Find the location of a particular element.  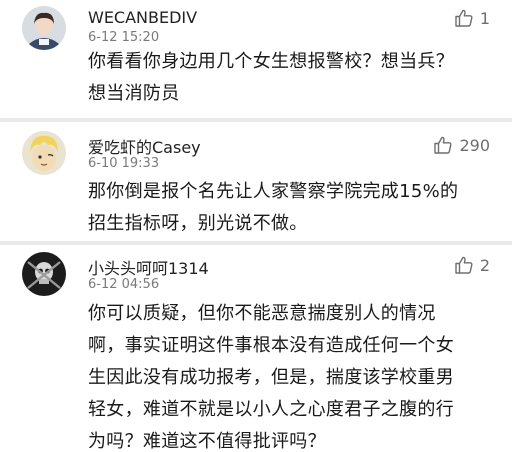

like-count: 290 is located at coordinates (474, 145).